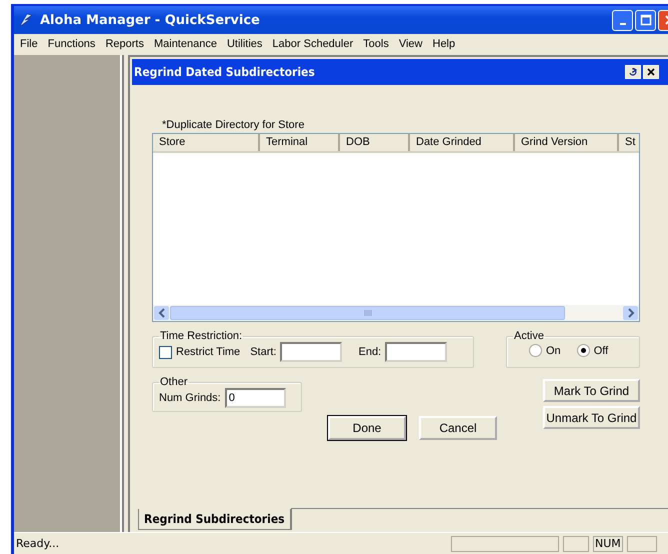 The image size is (668, 554). Describe the element at coordinates (567, 142) in the screenshot. I see `column-header: Grind Version` at that location.